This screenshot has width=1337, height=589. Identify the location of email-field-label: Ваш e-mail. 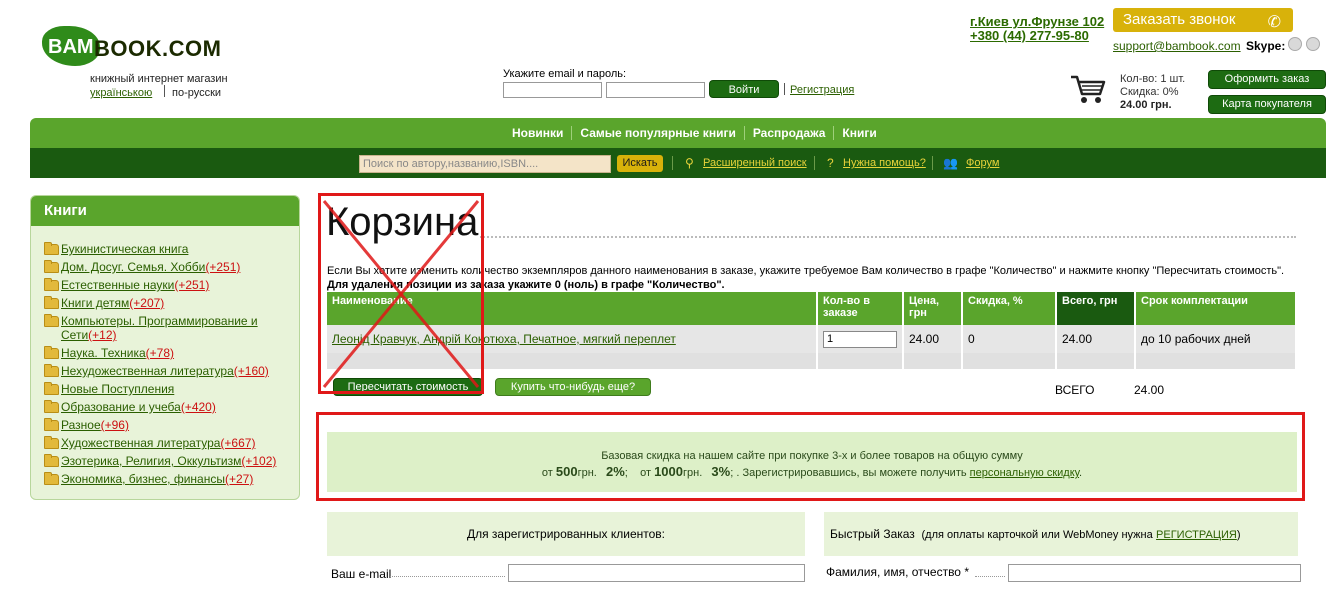
(361, 574).